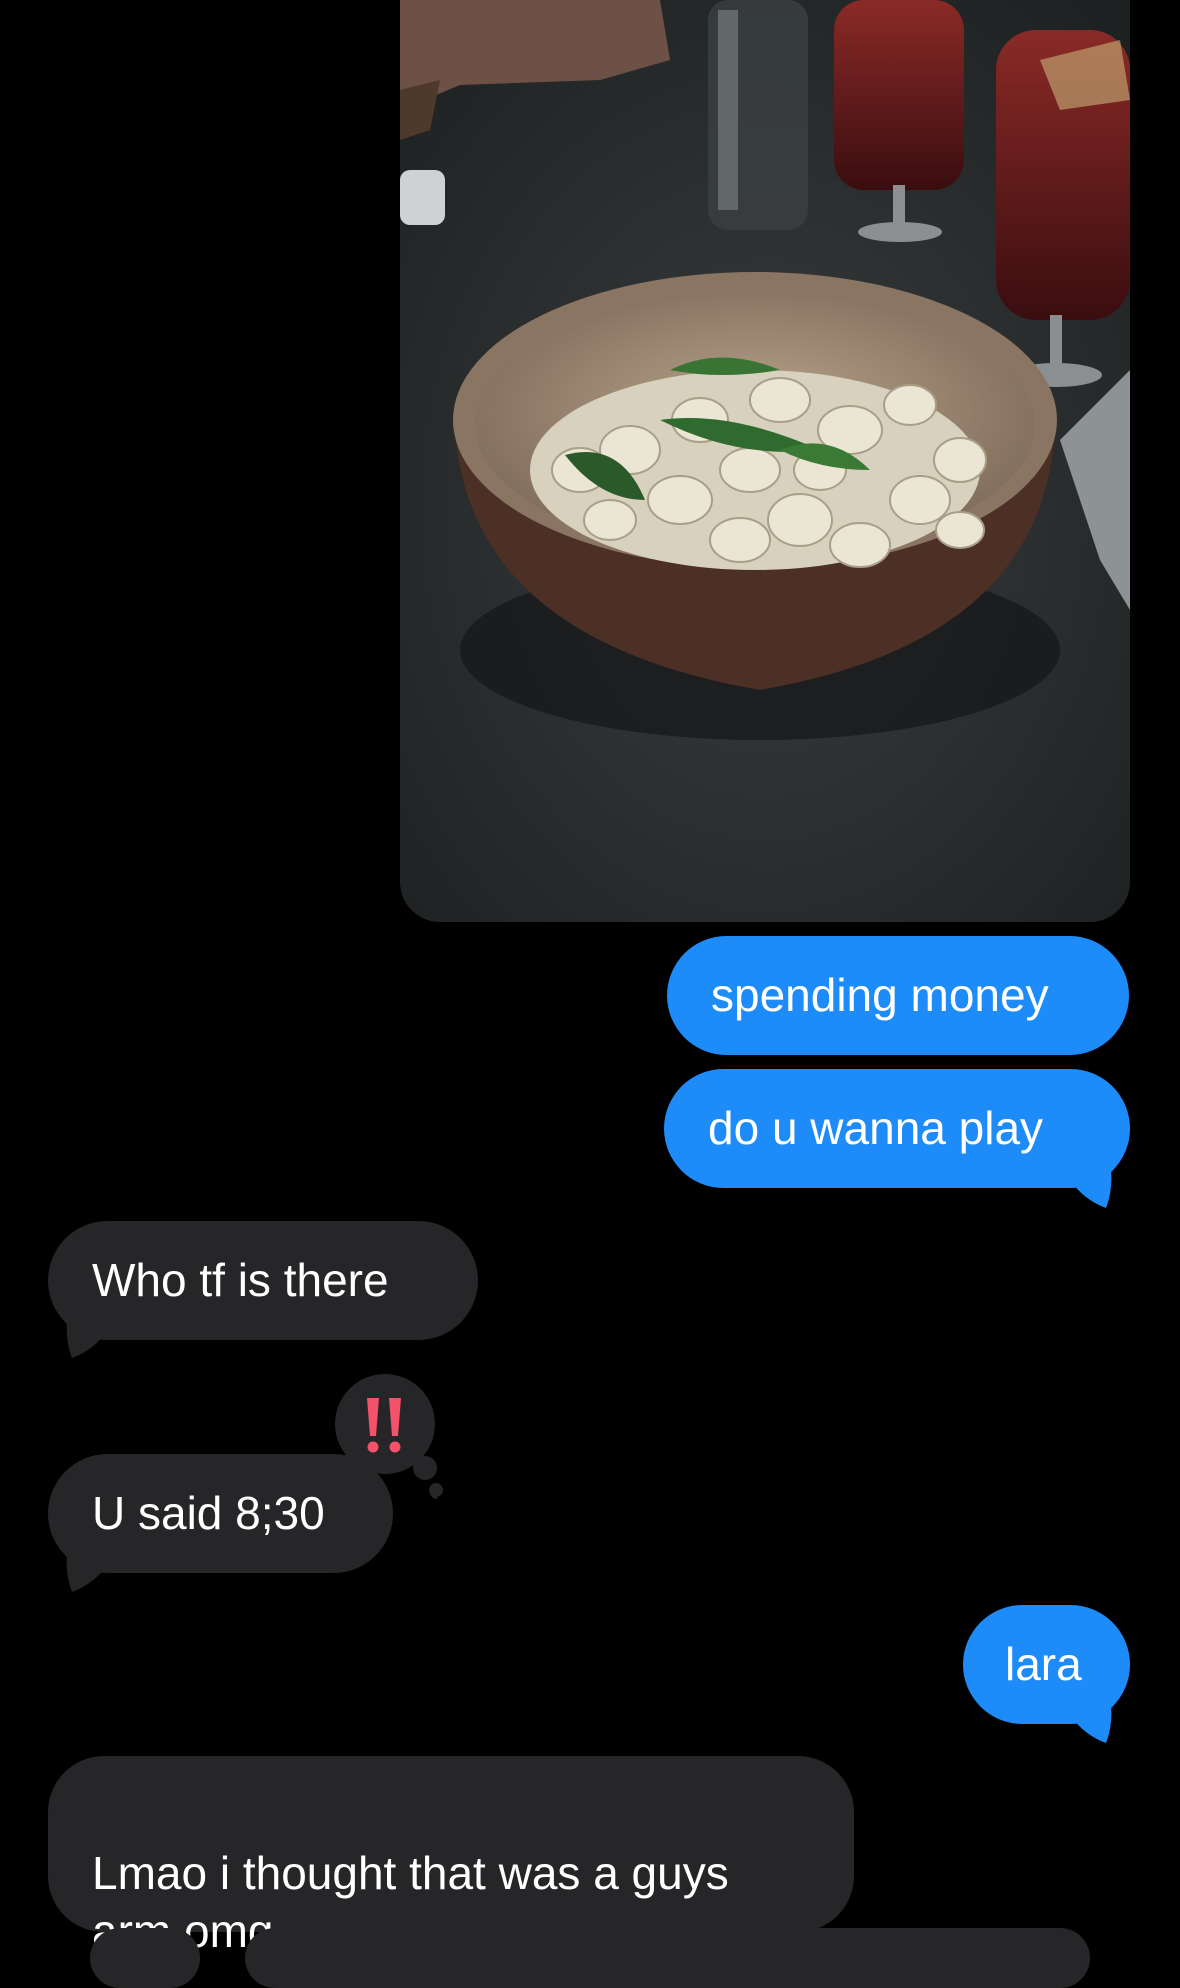  I want to click on message-bubble-received: Lmao i thought that was a guys arm omg, so click(451, 1856).